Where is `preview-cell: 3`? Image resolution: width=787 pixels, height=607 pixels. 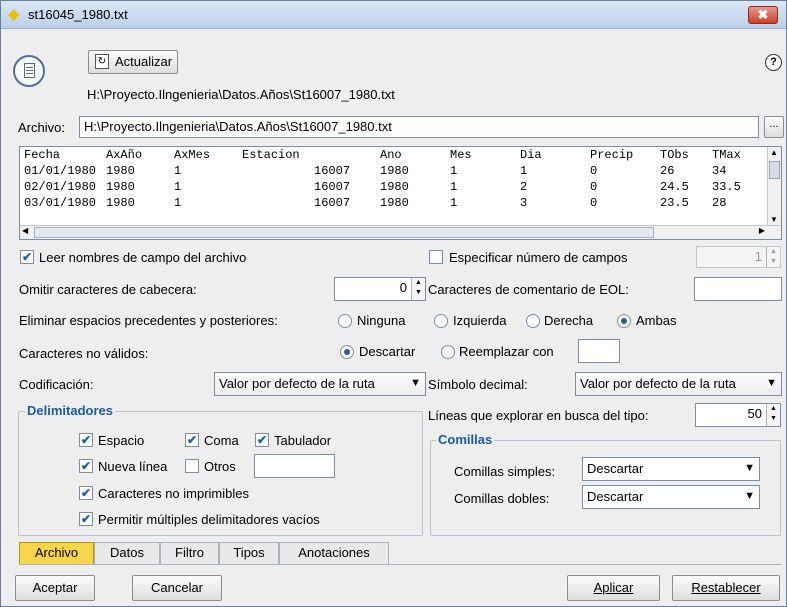 preview-cell: 3 is located at coordinates (524, 203).